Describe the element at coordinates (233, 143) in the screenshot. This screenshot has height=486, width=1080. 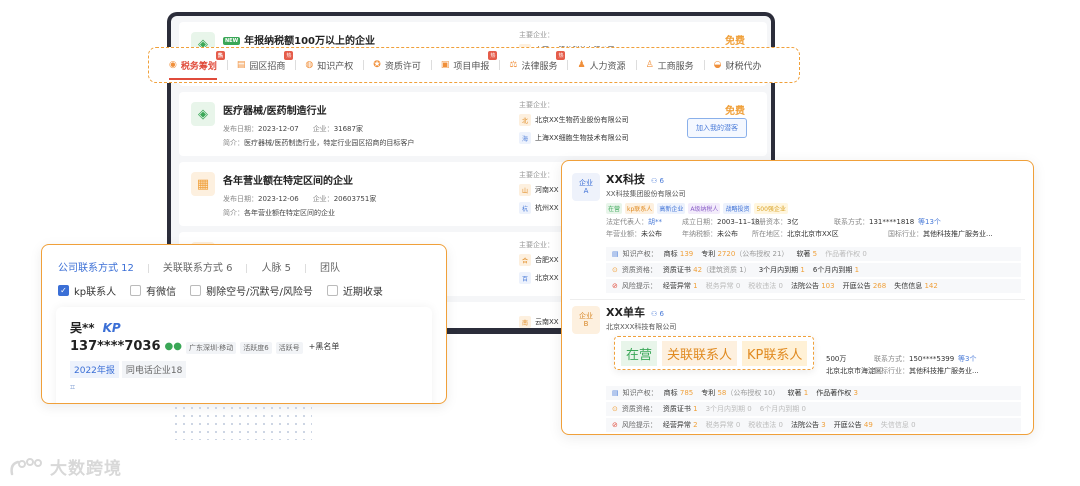
I see `desc-label: 简介：` at that location.